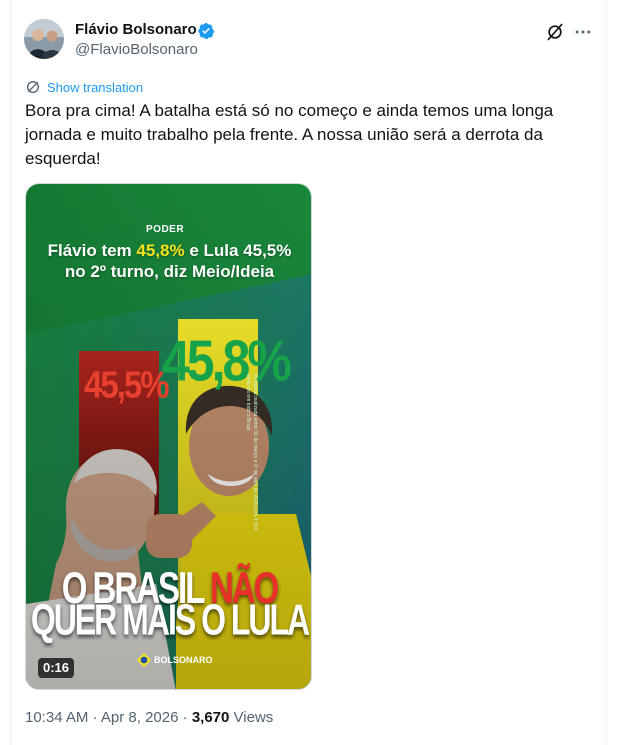 Image resolution: width=625 pixels, height=745 pixels. Describe the element at coordinates (583, 32) in the screenshot. I see `more-icon` at that location.